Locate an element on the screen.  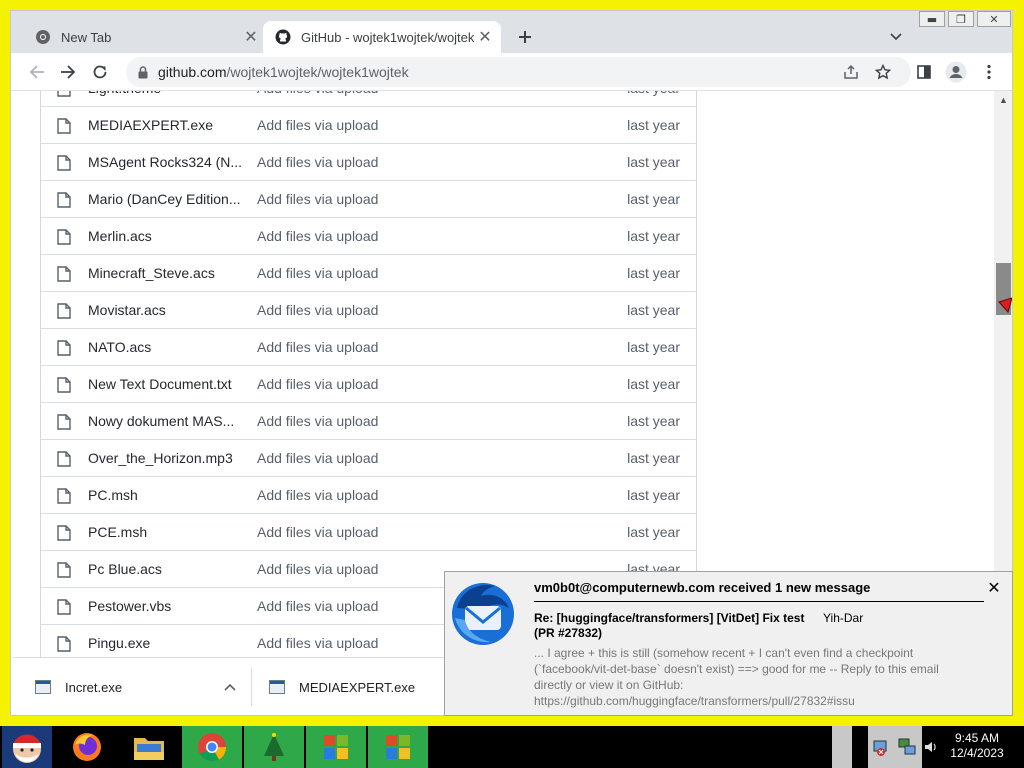
lock-icon is located at coordinates (143, 72).